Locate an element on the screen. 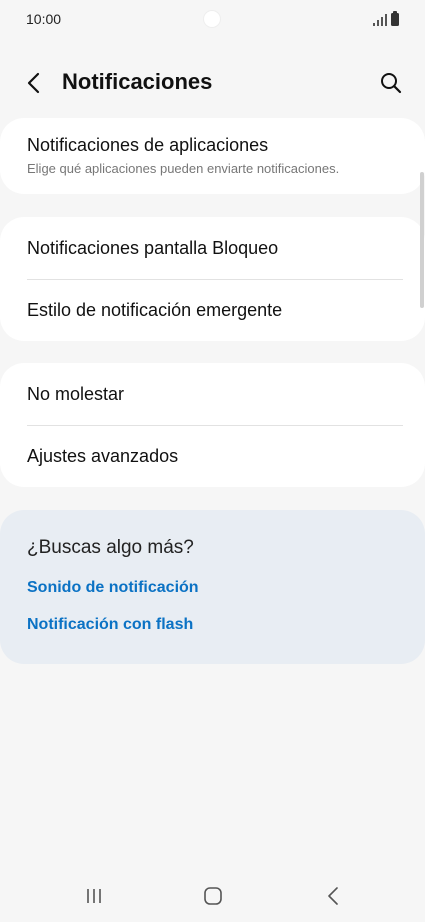 The width and height of the screenshot is (425, 922). navigation-bar is located at coordinates (212, 896).